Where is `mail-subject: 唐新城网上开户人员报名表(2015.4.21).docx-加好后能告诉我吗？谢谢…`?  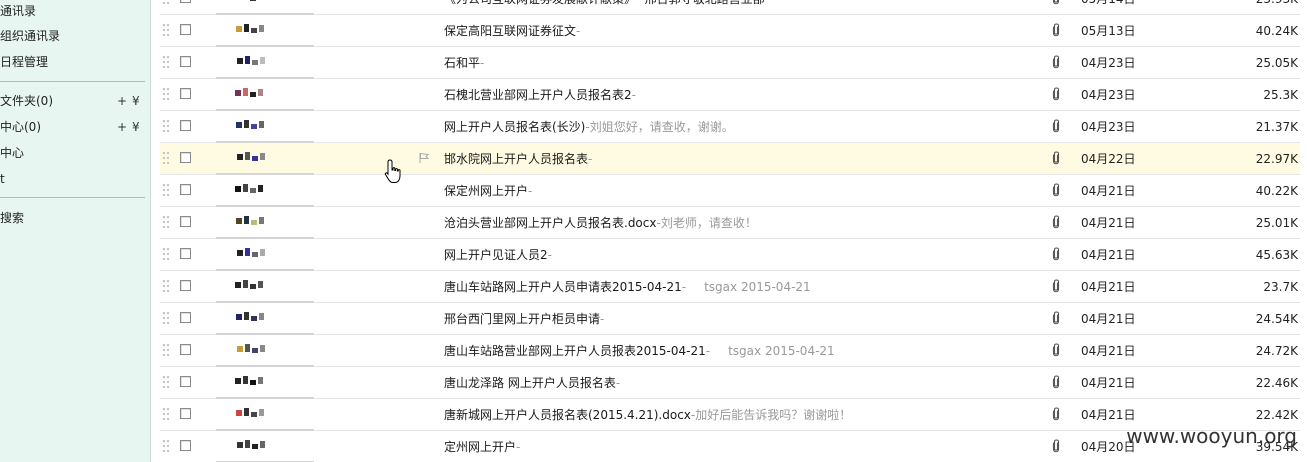
mail-subject: 唐新城网上开户人员报名表(2015.4.21).docx-加好后能告诉我吗？谢谢… is located at coordinates (647, 415).